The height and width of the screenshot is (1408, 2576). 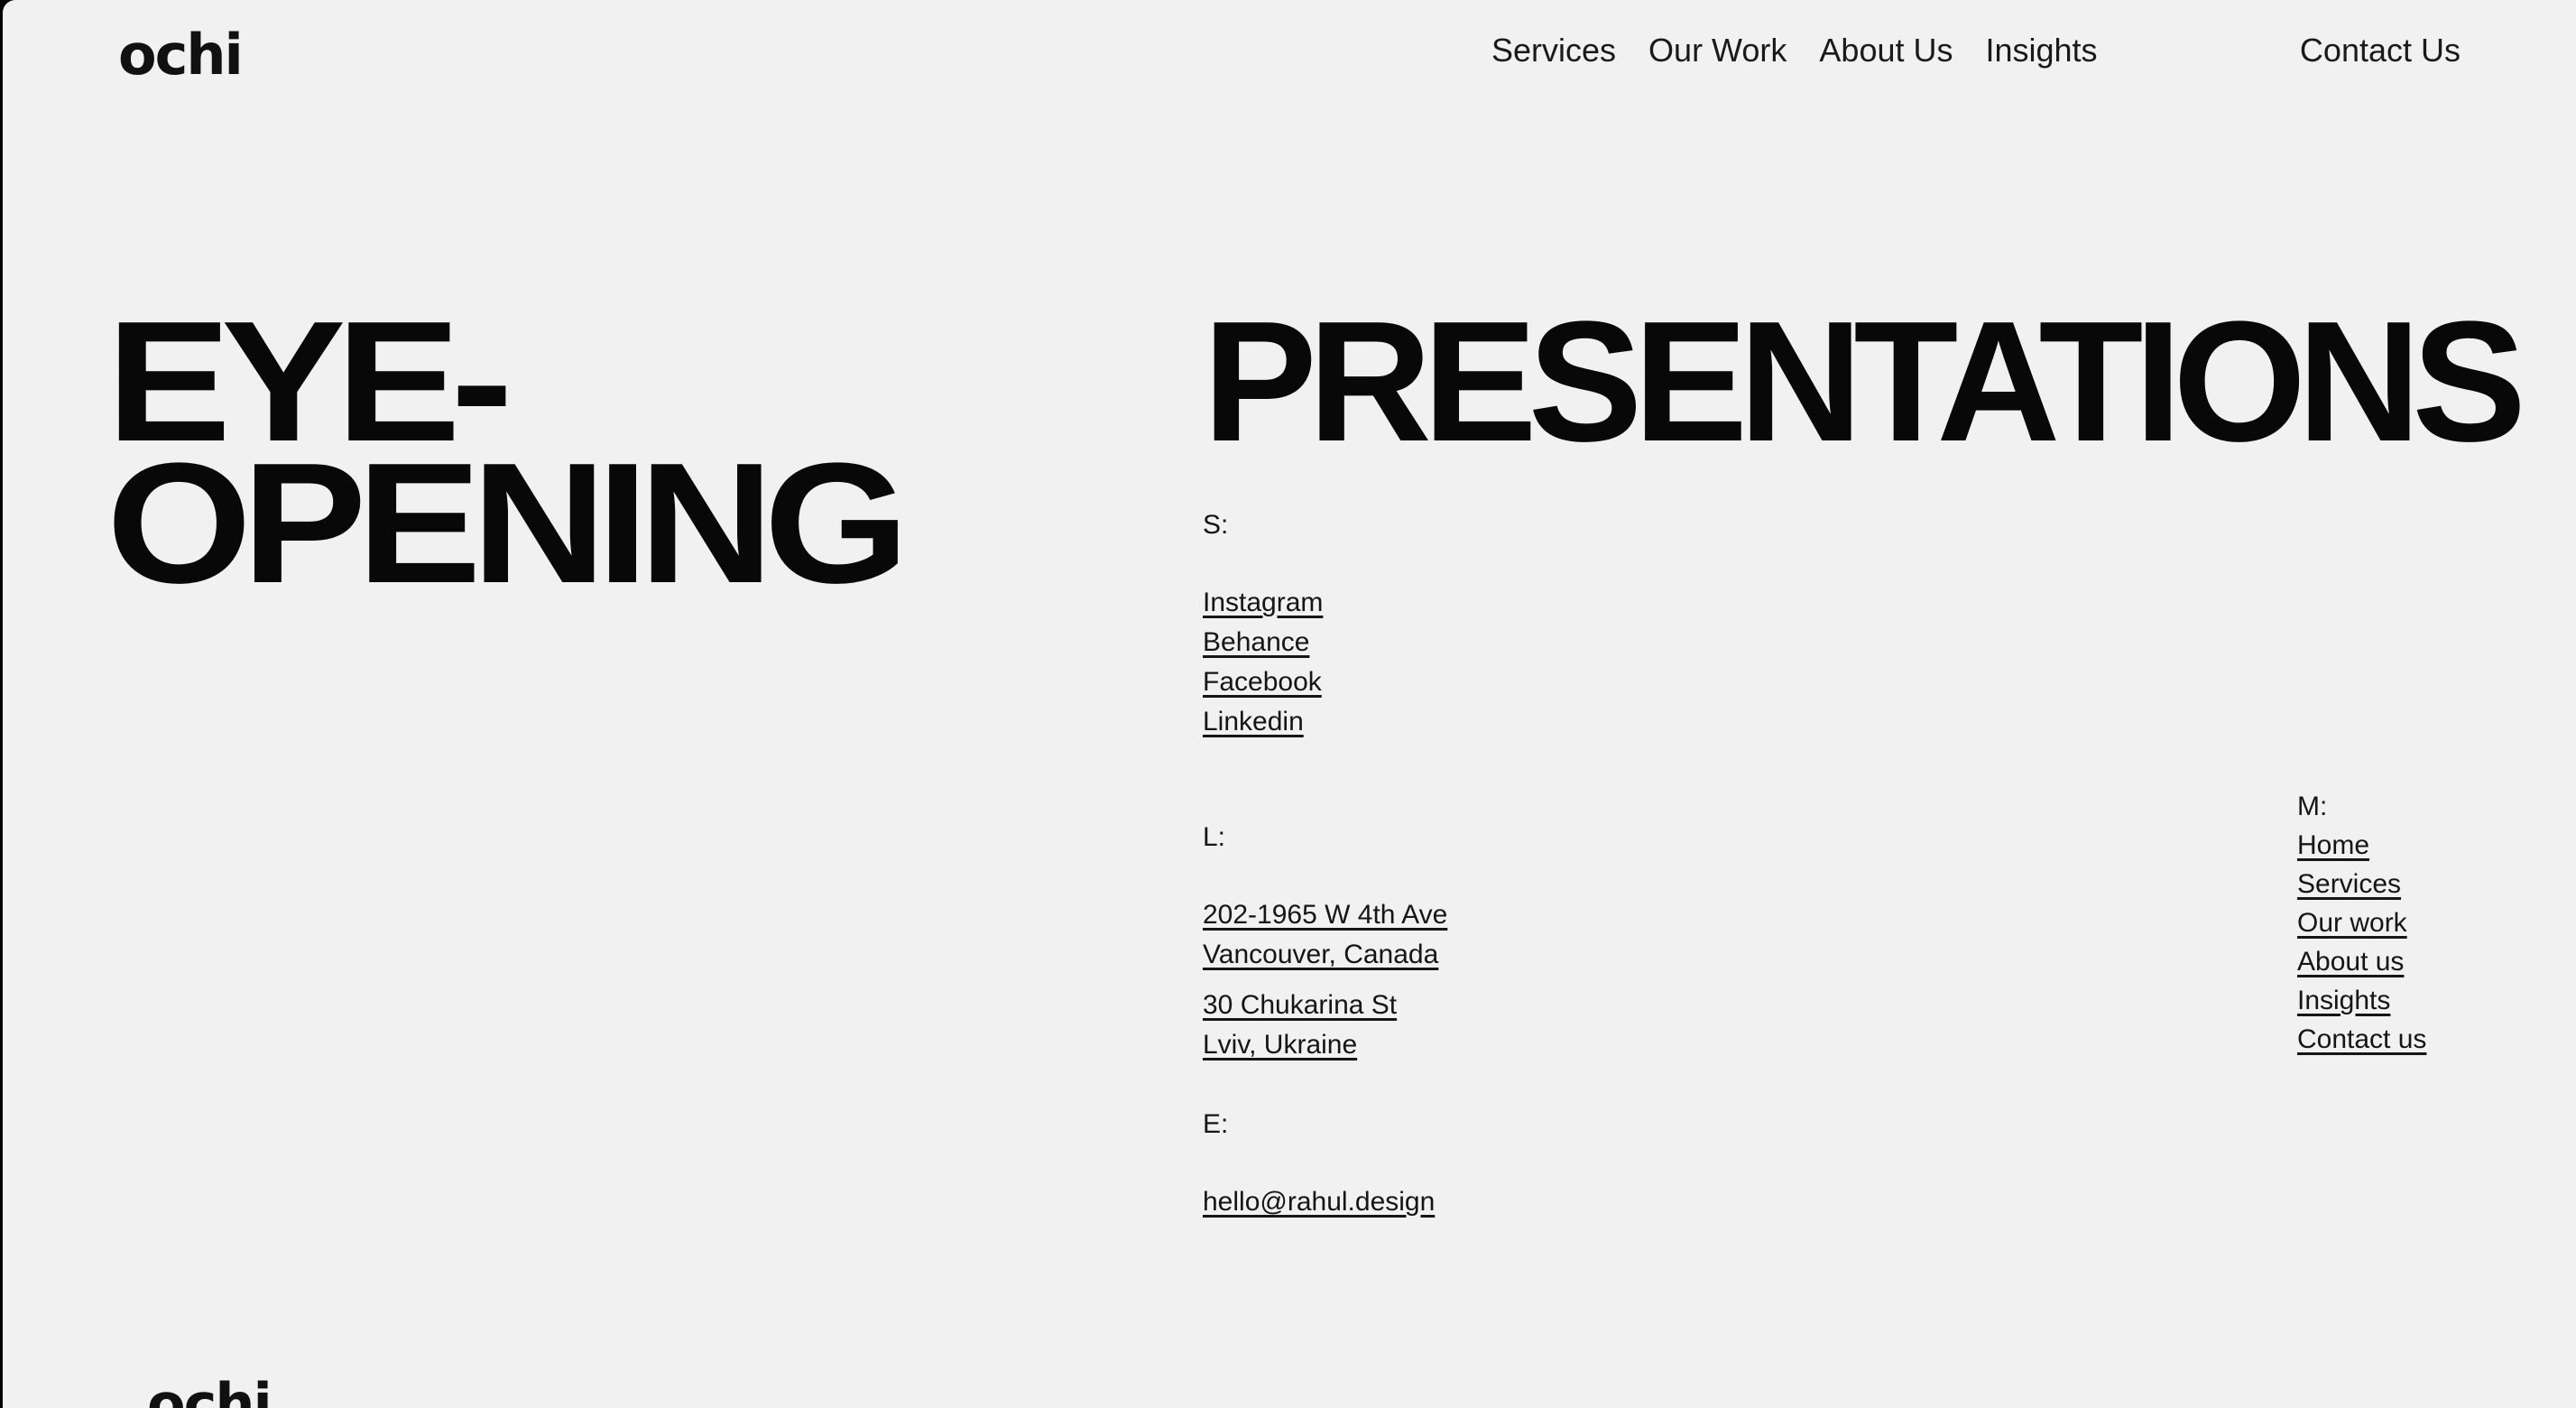 I want to click on logo: ochi, so click(x=181, y=55).